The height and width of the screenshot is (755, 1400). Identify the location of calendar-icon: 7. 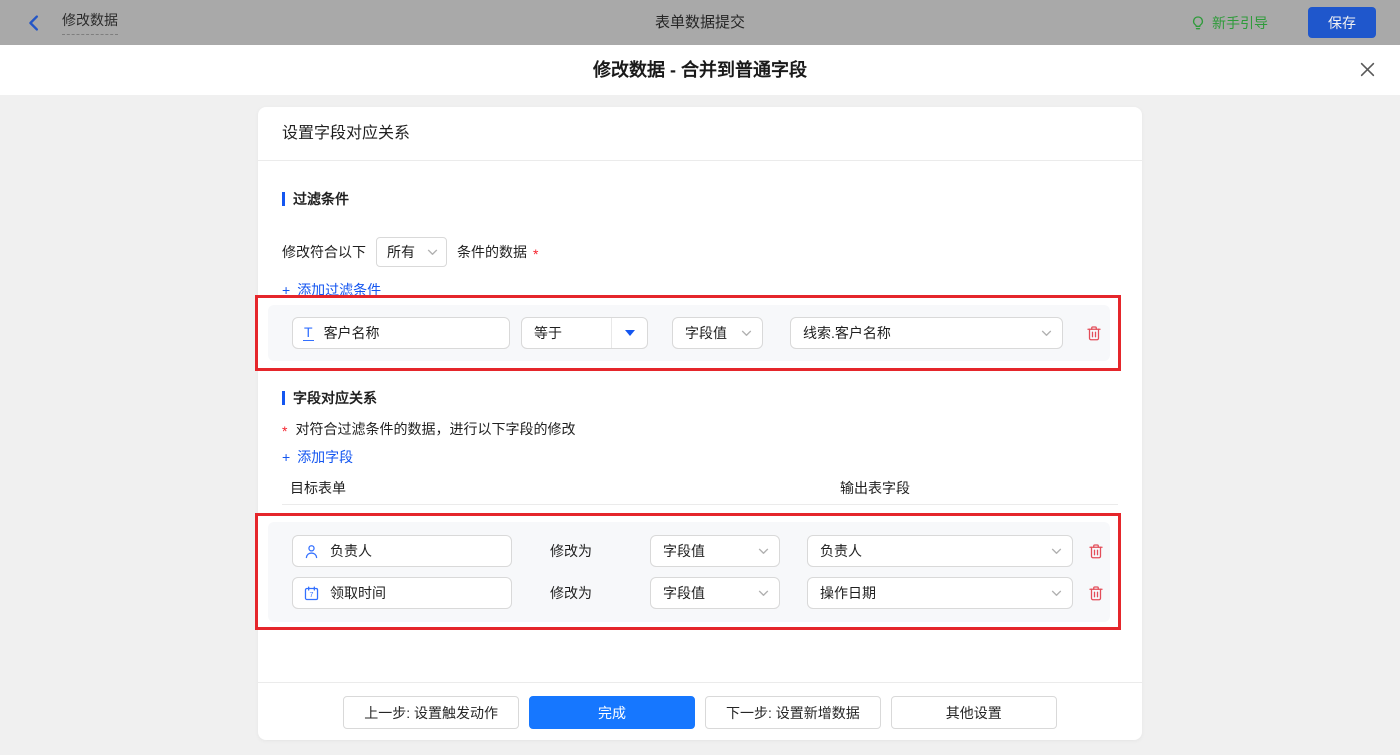
(311, 593).